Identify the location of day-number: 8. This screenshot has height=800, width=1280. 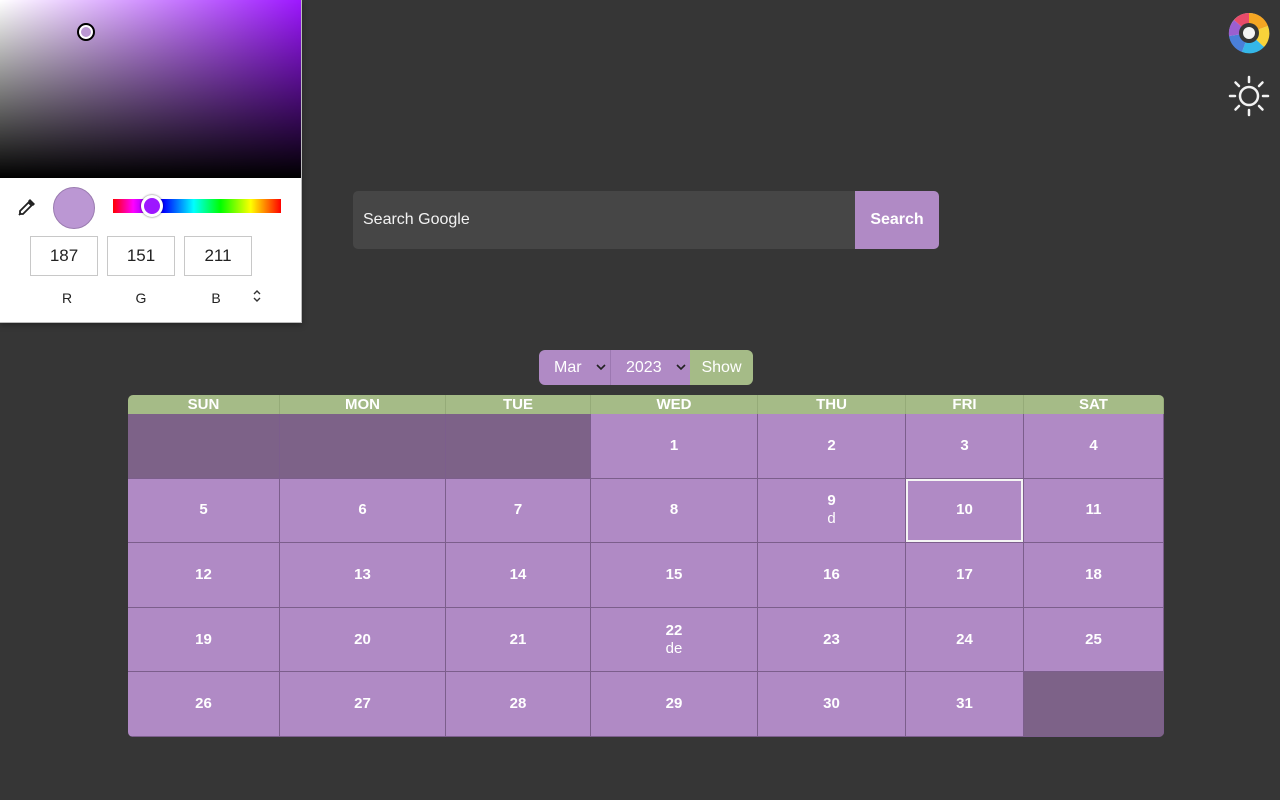
(674, 510).